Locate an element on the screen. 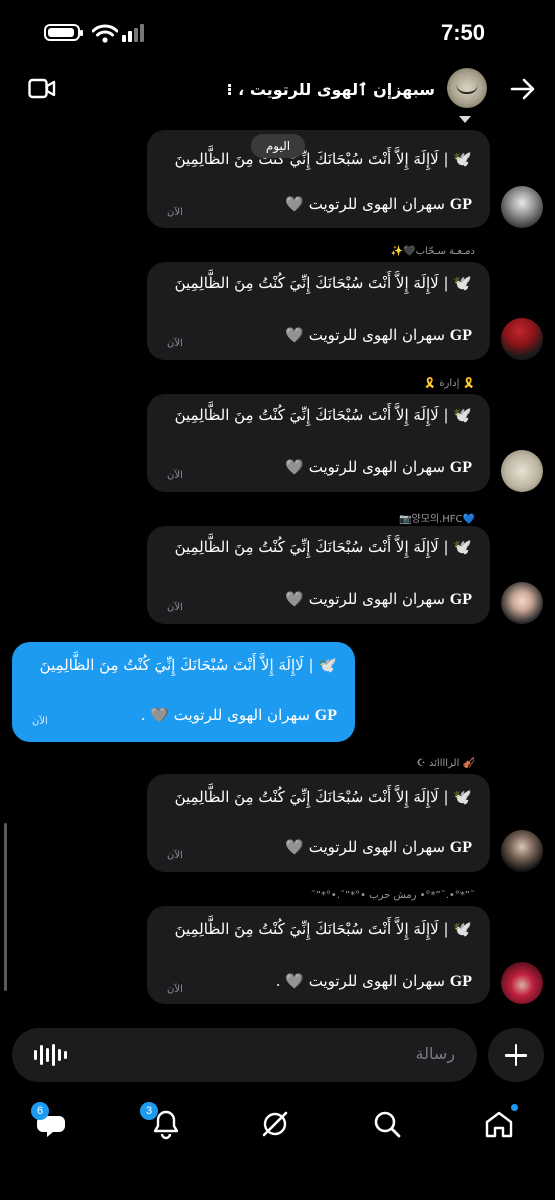 This screenshot has width=555, height=1200. video-call-icon is located at coordinates (42, 89).